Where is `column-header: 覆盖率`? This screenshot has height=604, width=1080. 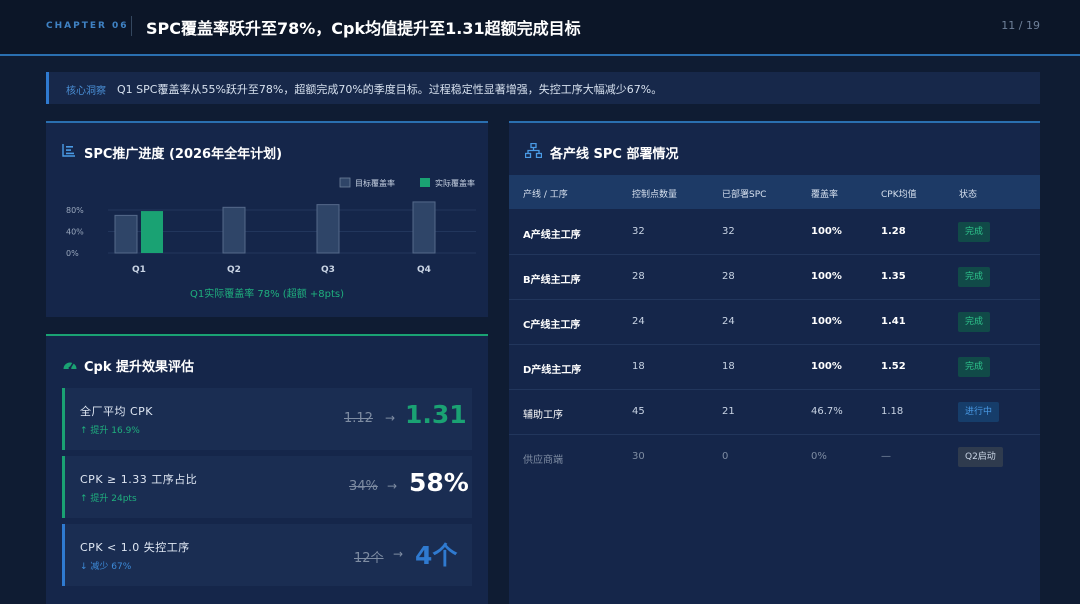 column-header: 覆盖率 is located at coordinates (825, 195).